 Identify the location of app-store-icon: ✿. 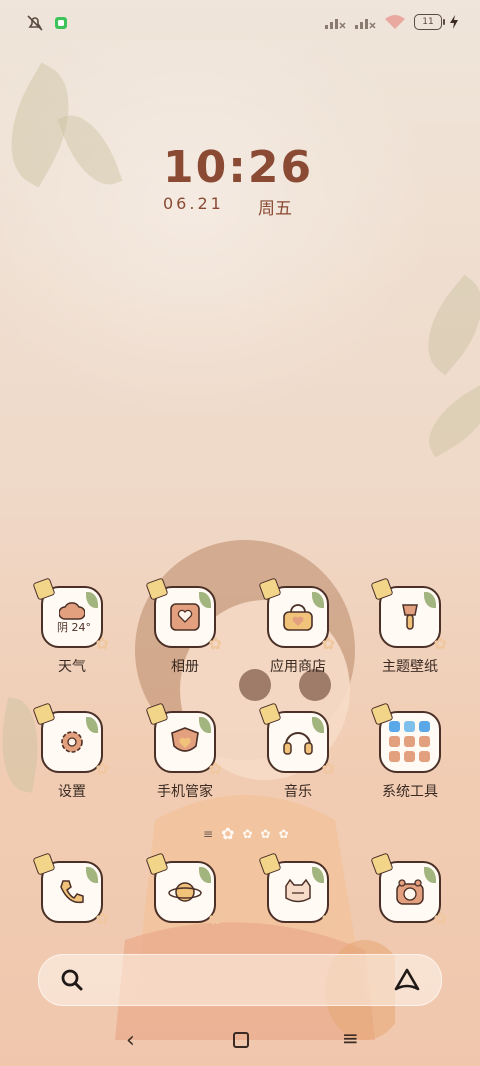
(296, 615).